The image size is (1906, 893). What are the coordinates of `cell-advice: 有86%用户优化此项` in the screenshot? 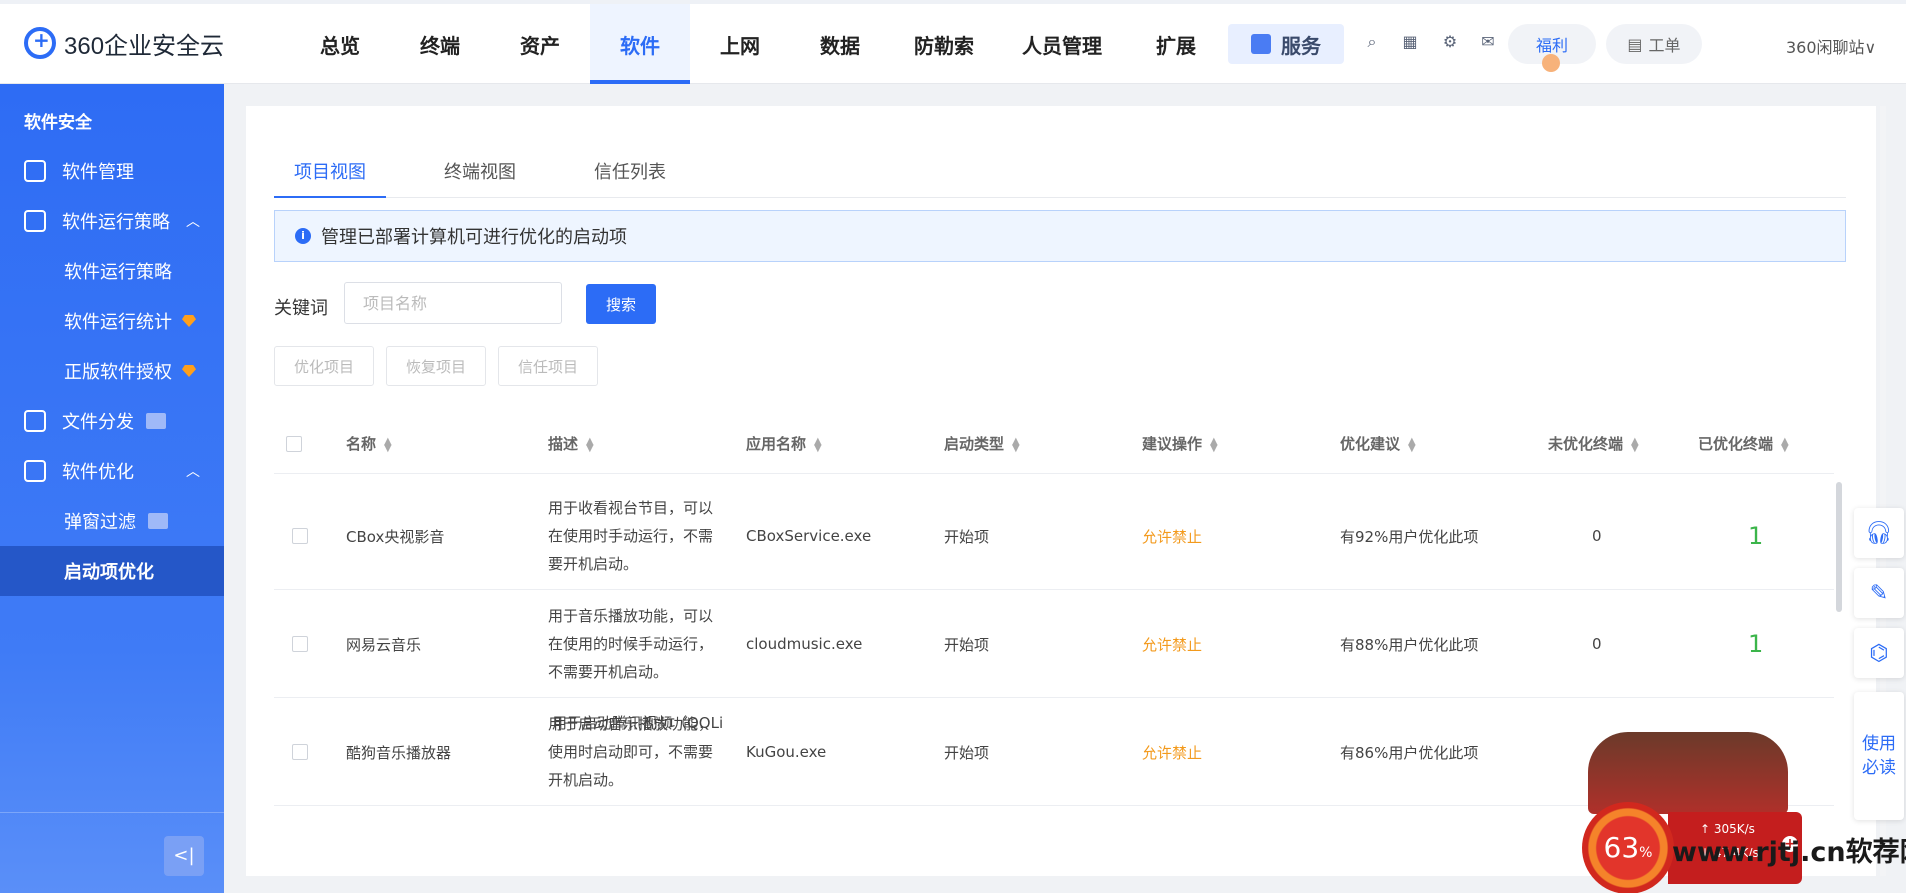 It's located at (1409, 752).